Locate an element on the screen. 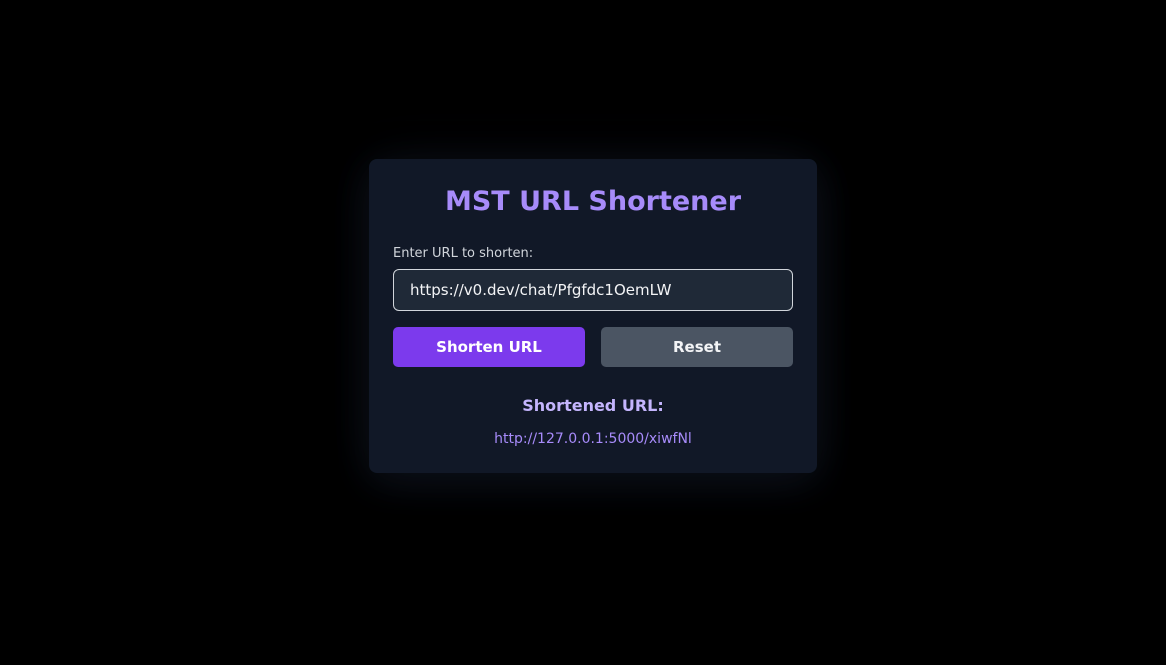 The height and width of the screenshot is (665, 1166). url-input is located at coordinates (593, 290).